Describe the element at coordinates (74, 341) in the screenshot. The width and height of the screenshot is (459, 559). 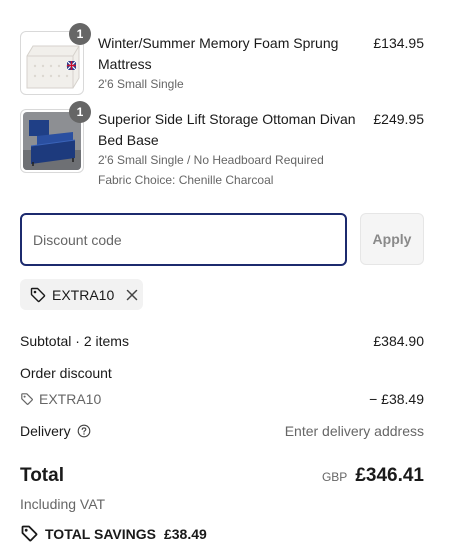
I see `subtotal-label: Subtotal · 2 items` at that location.